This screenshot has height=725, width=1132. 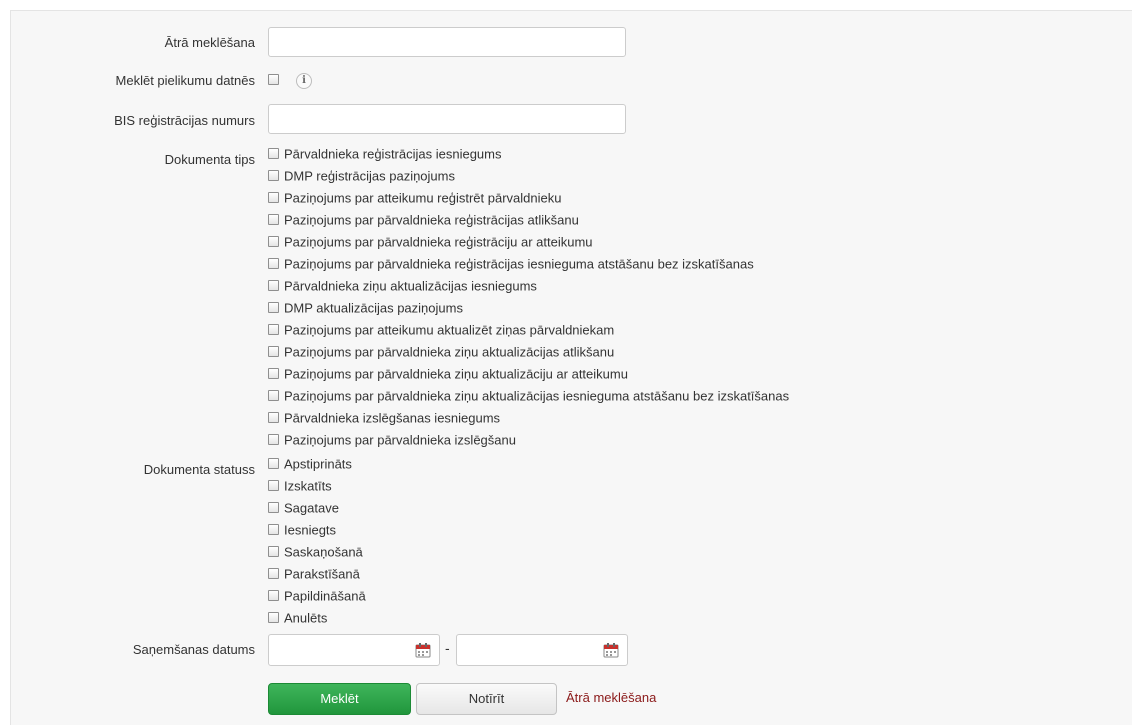 I want to click on doc-type-label: Dokumenta tips, so click(x=209, y=159).